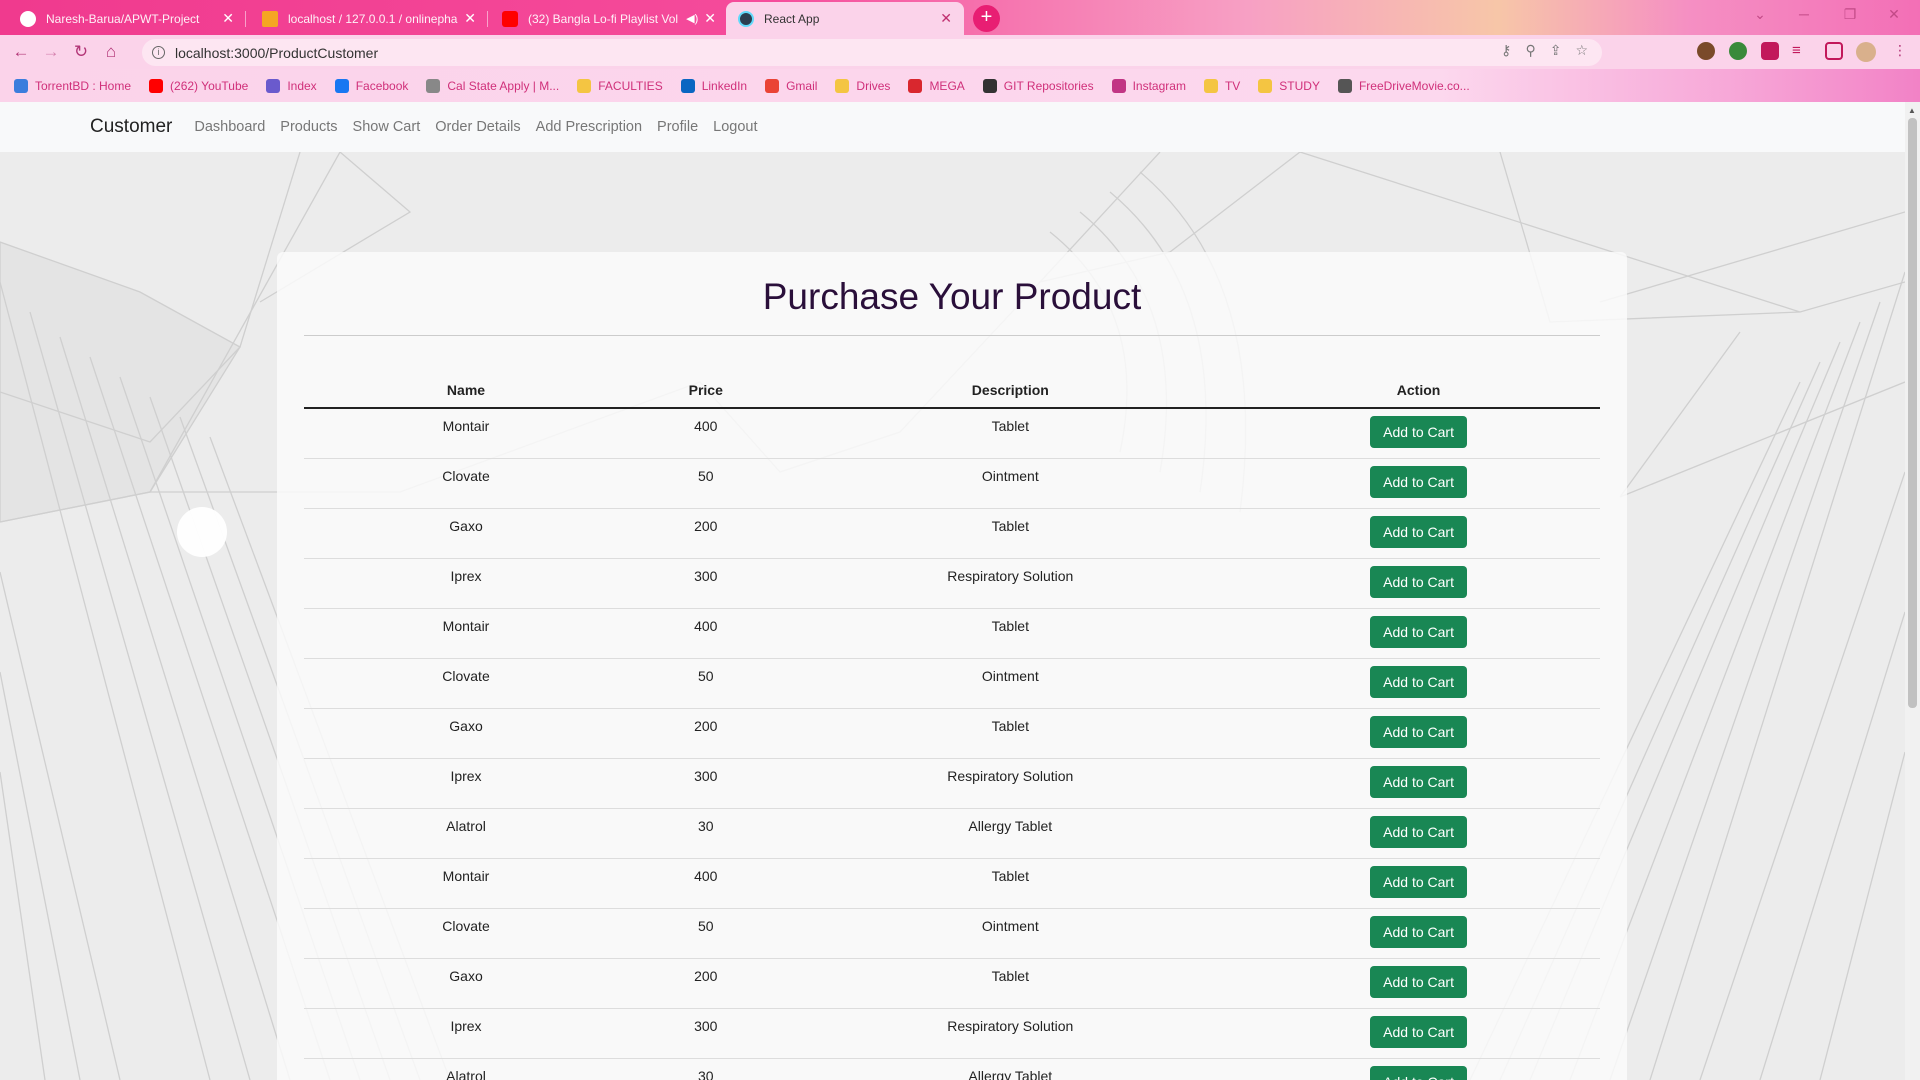 The width and height of the screenshot is (1920, 1080). I want to click on scroll-up-arrow-icon: ▲, so click(1912, 110).